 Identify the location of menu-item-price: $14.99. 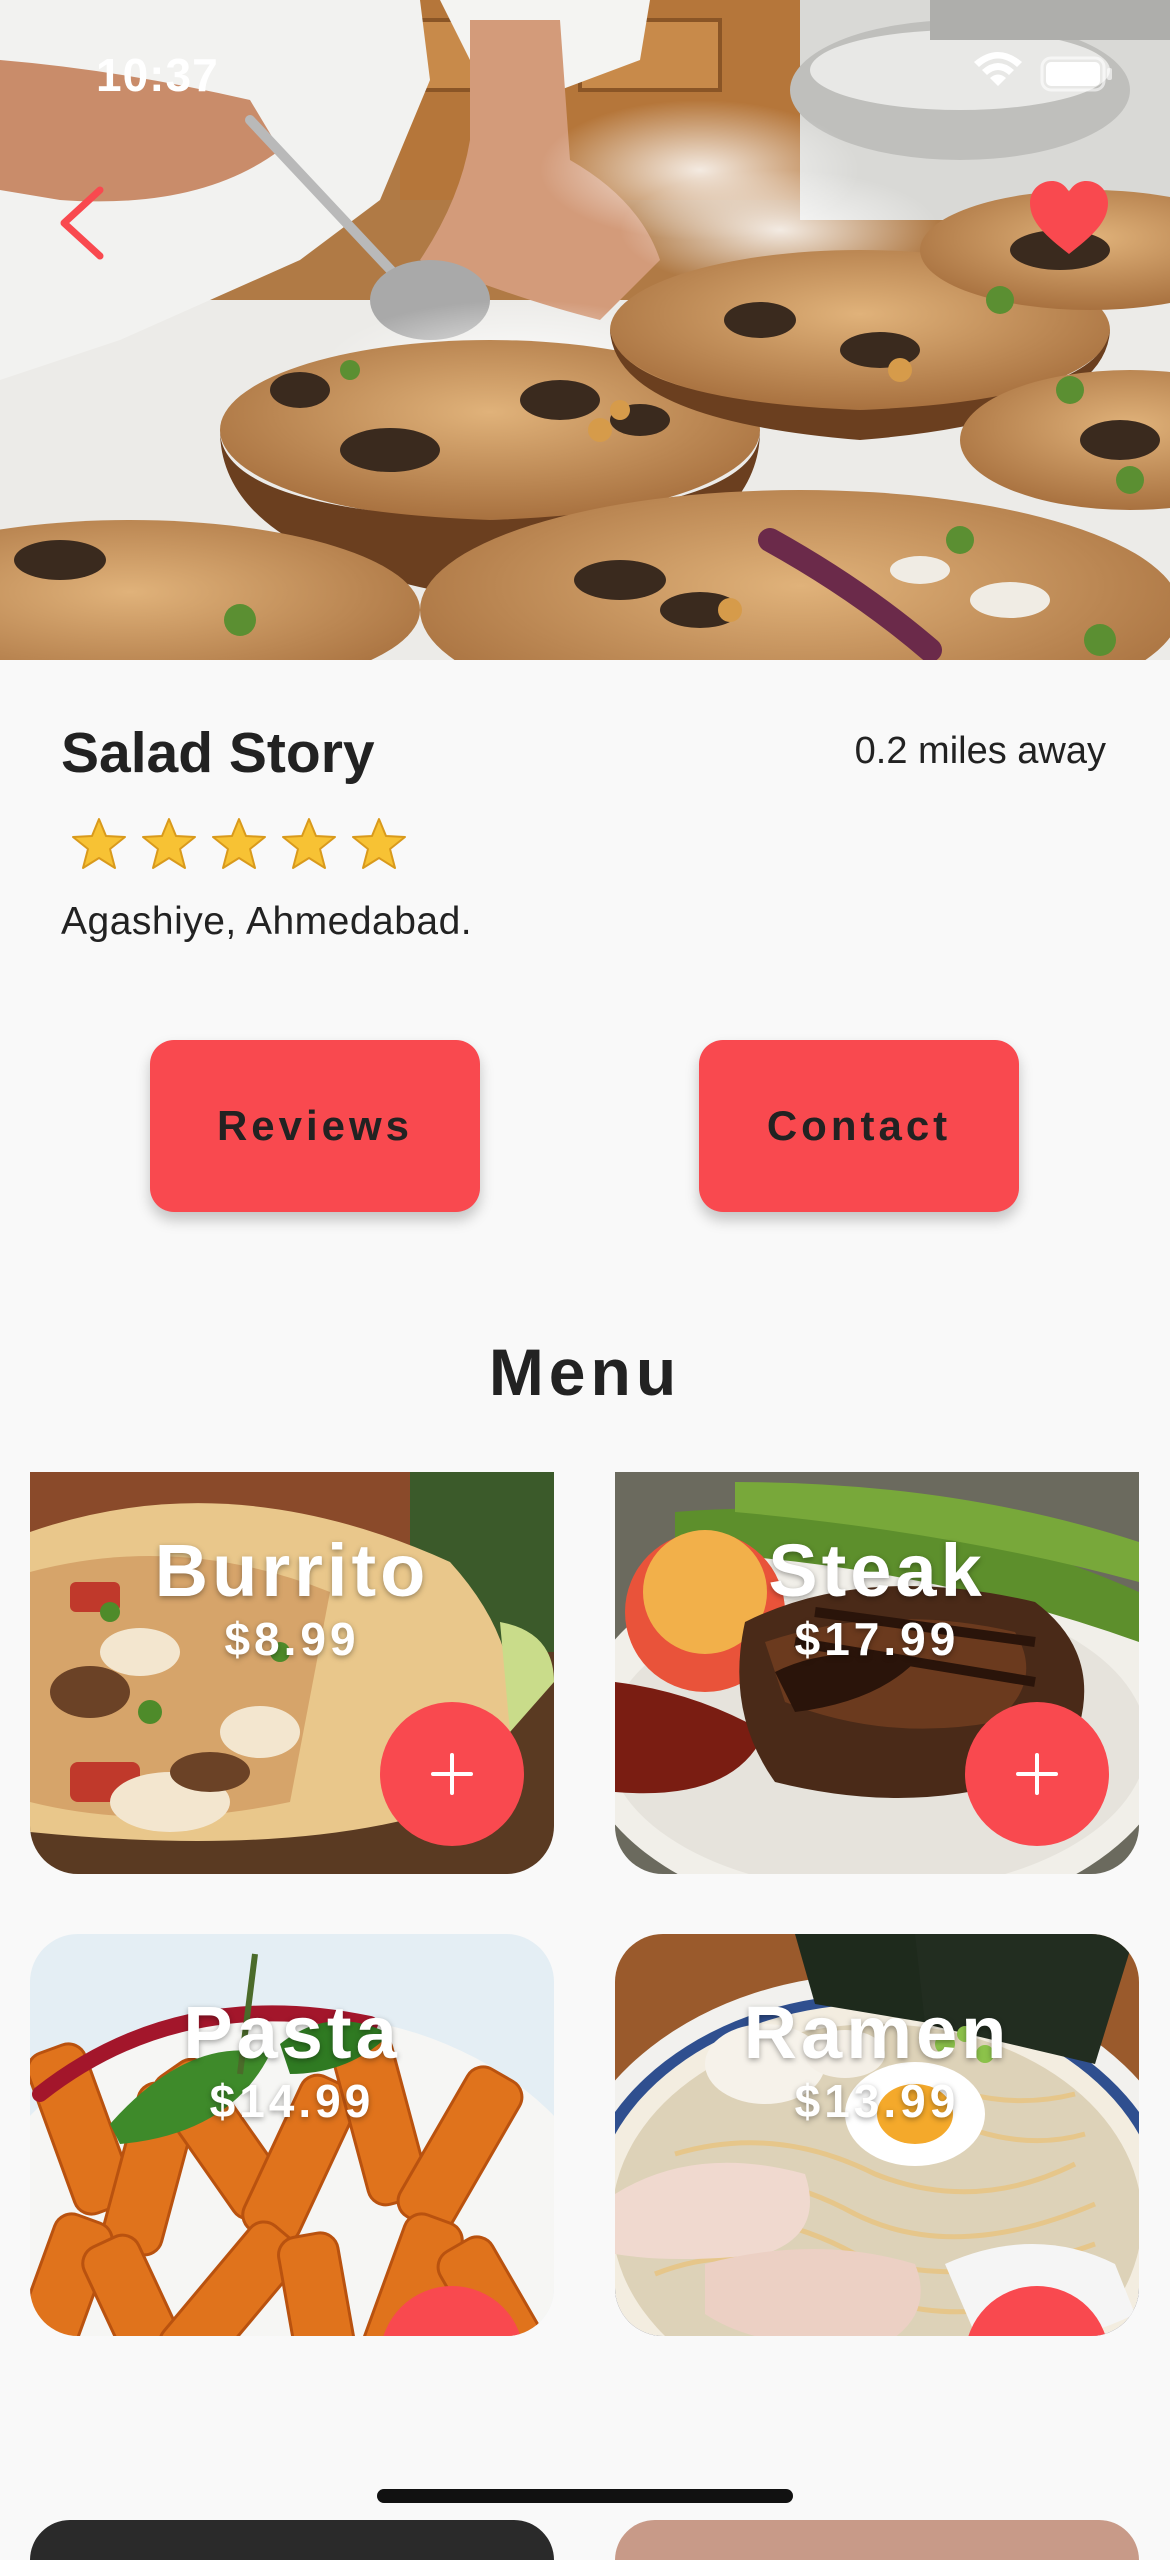
(292, 2101).